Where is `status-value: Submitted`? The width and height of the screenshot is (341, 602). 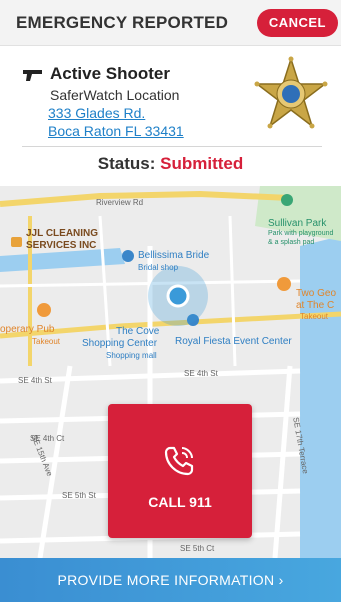 status-value: Submitted is located at coordinates (202, 163).